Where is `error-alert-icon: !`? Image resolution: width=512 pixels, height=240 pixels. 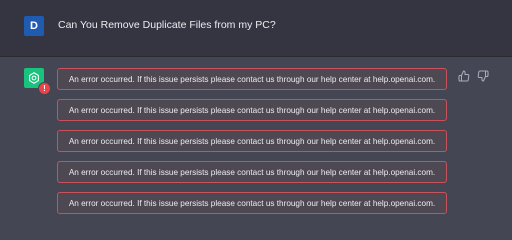
error-alert-icon: ! is located at coordinates (44, 88).